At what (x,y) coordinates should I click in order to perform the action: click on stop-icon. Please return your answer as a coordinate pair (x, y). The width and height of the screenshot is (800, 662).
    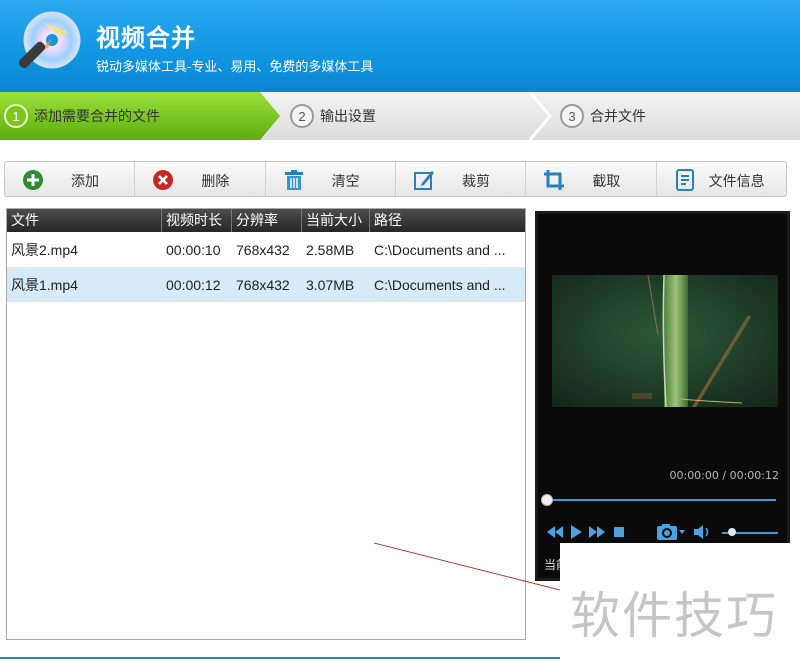
    Looking at the image, I should click on (619, 532).